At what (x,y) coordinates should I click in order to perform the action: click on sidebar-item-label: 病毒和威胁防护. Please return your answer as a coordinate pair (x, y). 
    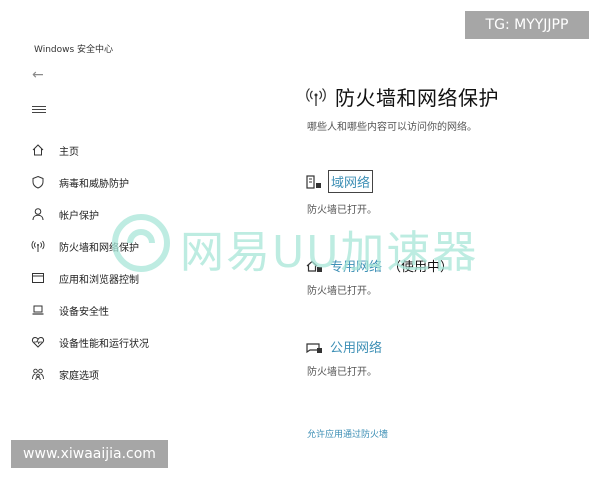
    Looking at the image, I should click on (94, 184).